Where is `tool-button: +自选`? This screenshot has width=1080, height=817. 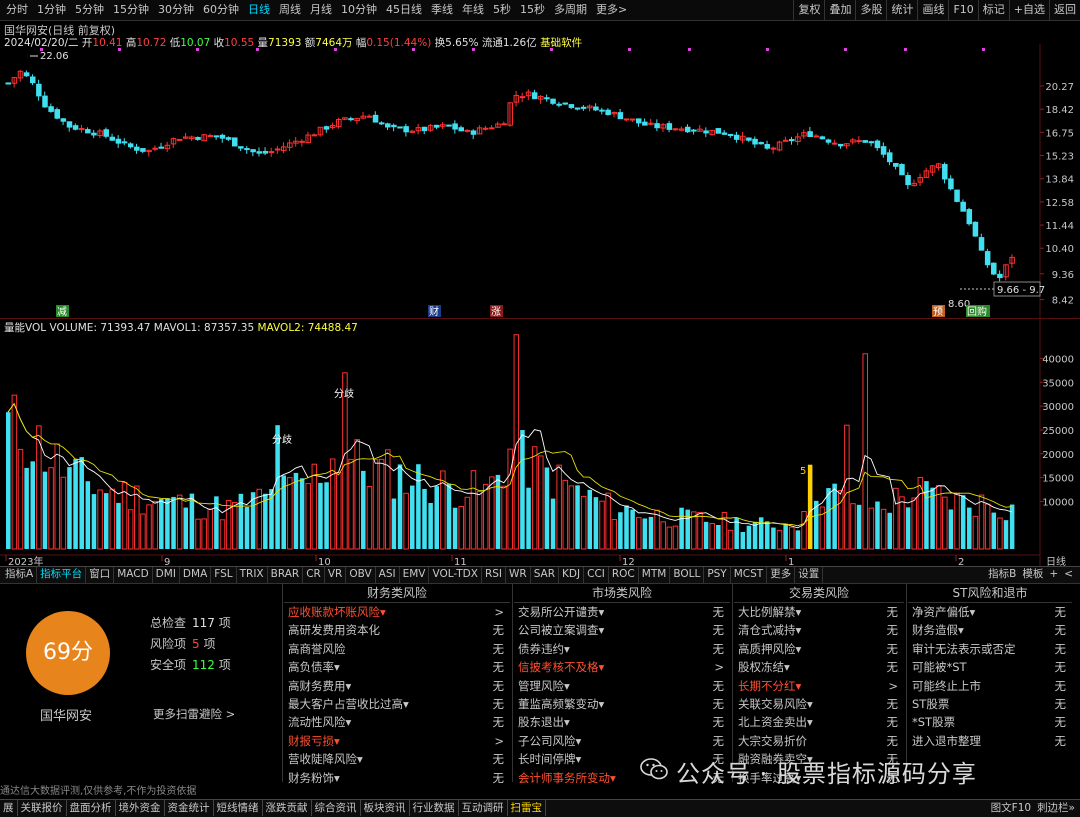 tool-button: +自选 is located at coordinates (1028, 10).